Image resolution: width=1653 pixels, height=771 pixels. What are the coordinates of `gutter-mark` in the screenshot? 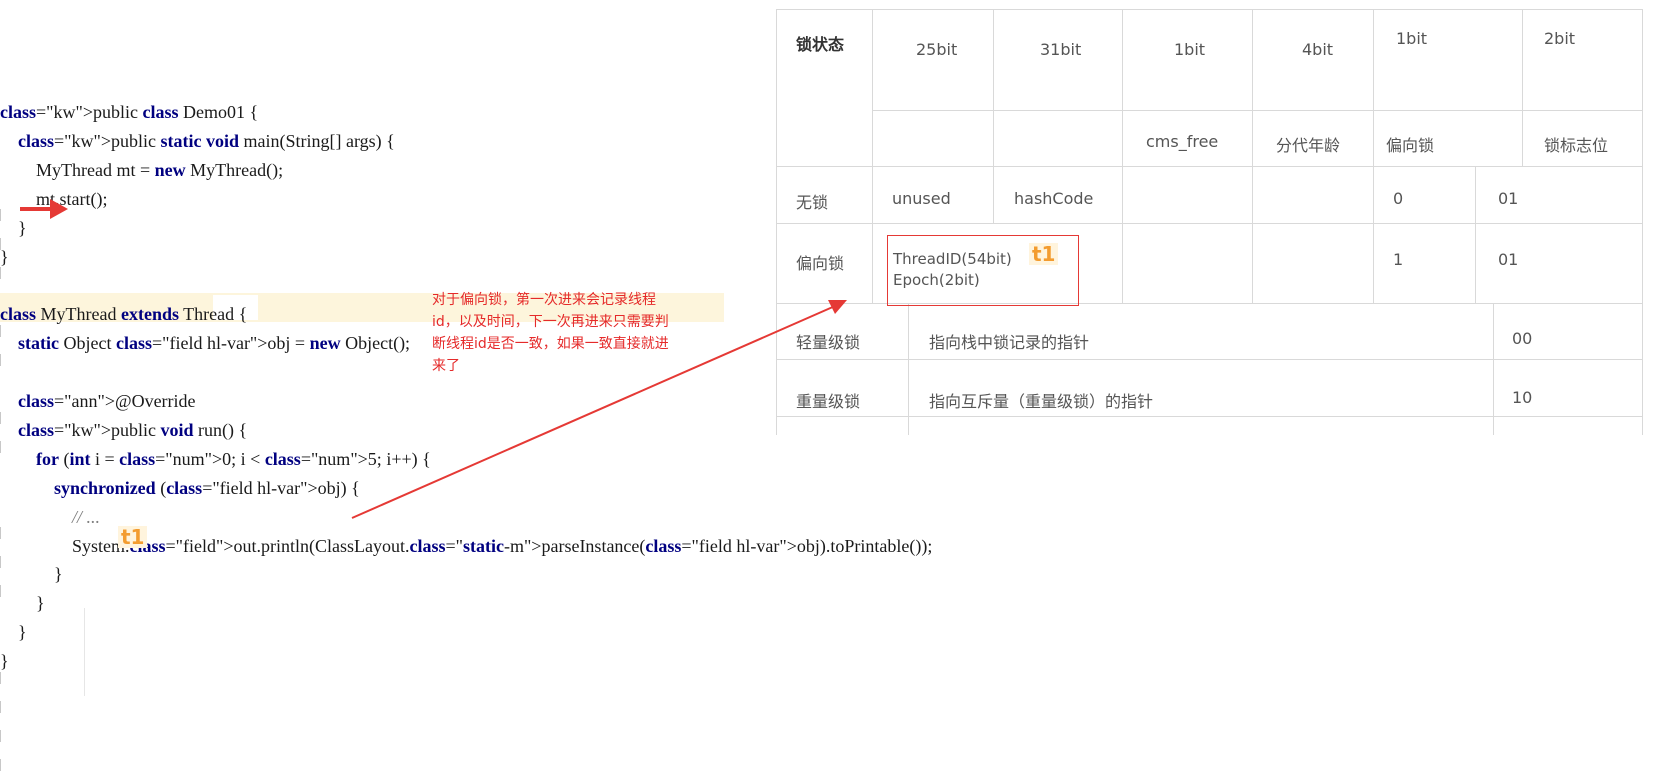 It's located at (0, 765).